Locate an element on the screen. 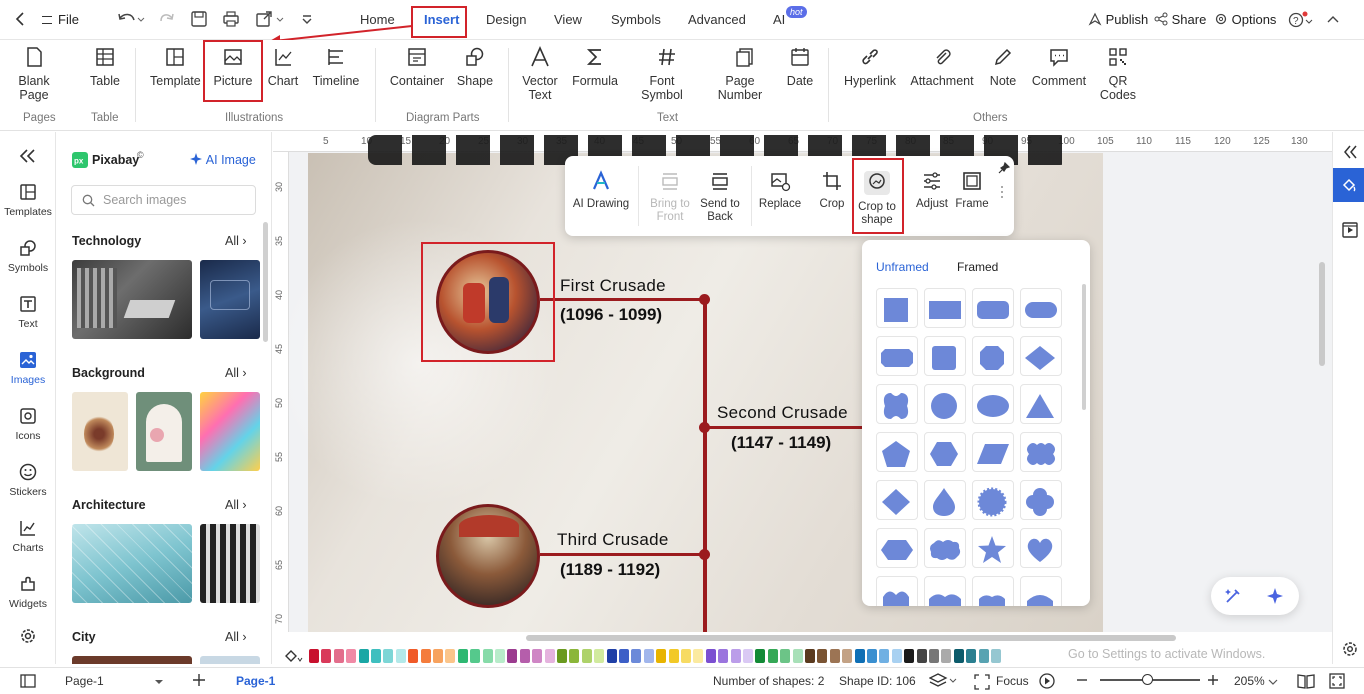 This screenshot has height=694, width=1364. crop-shape-square is located at coordinates (897, 308).